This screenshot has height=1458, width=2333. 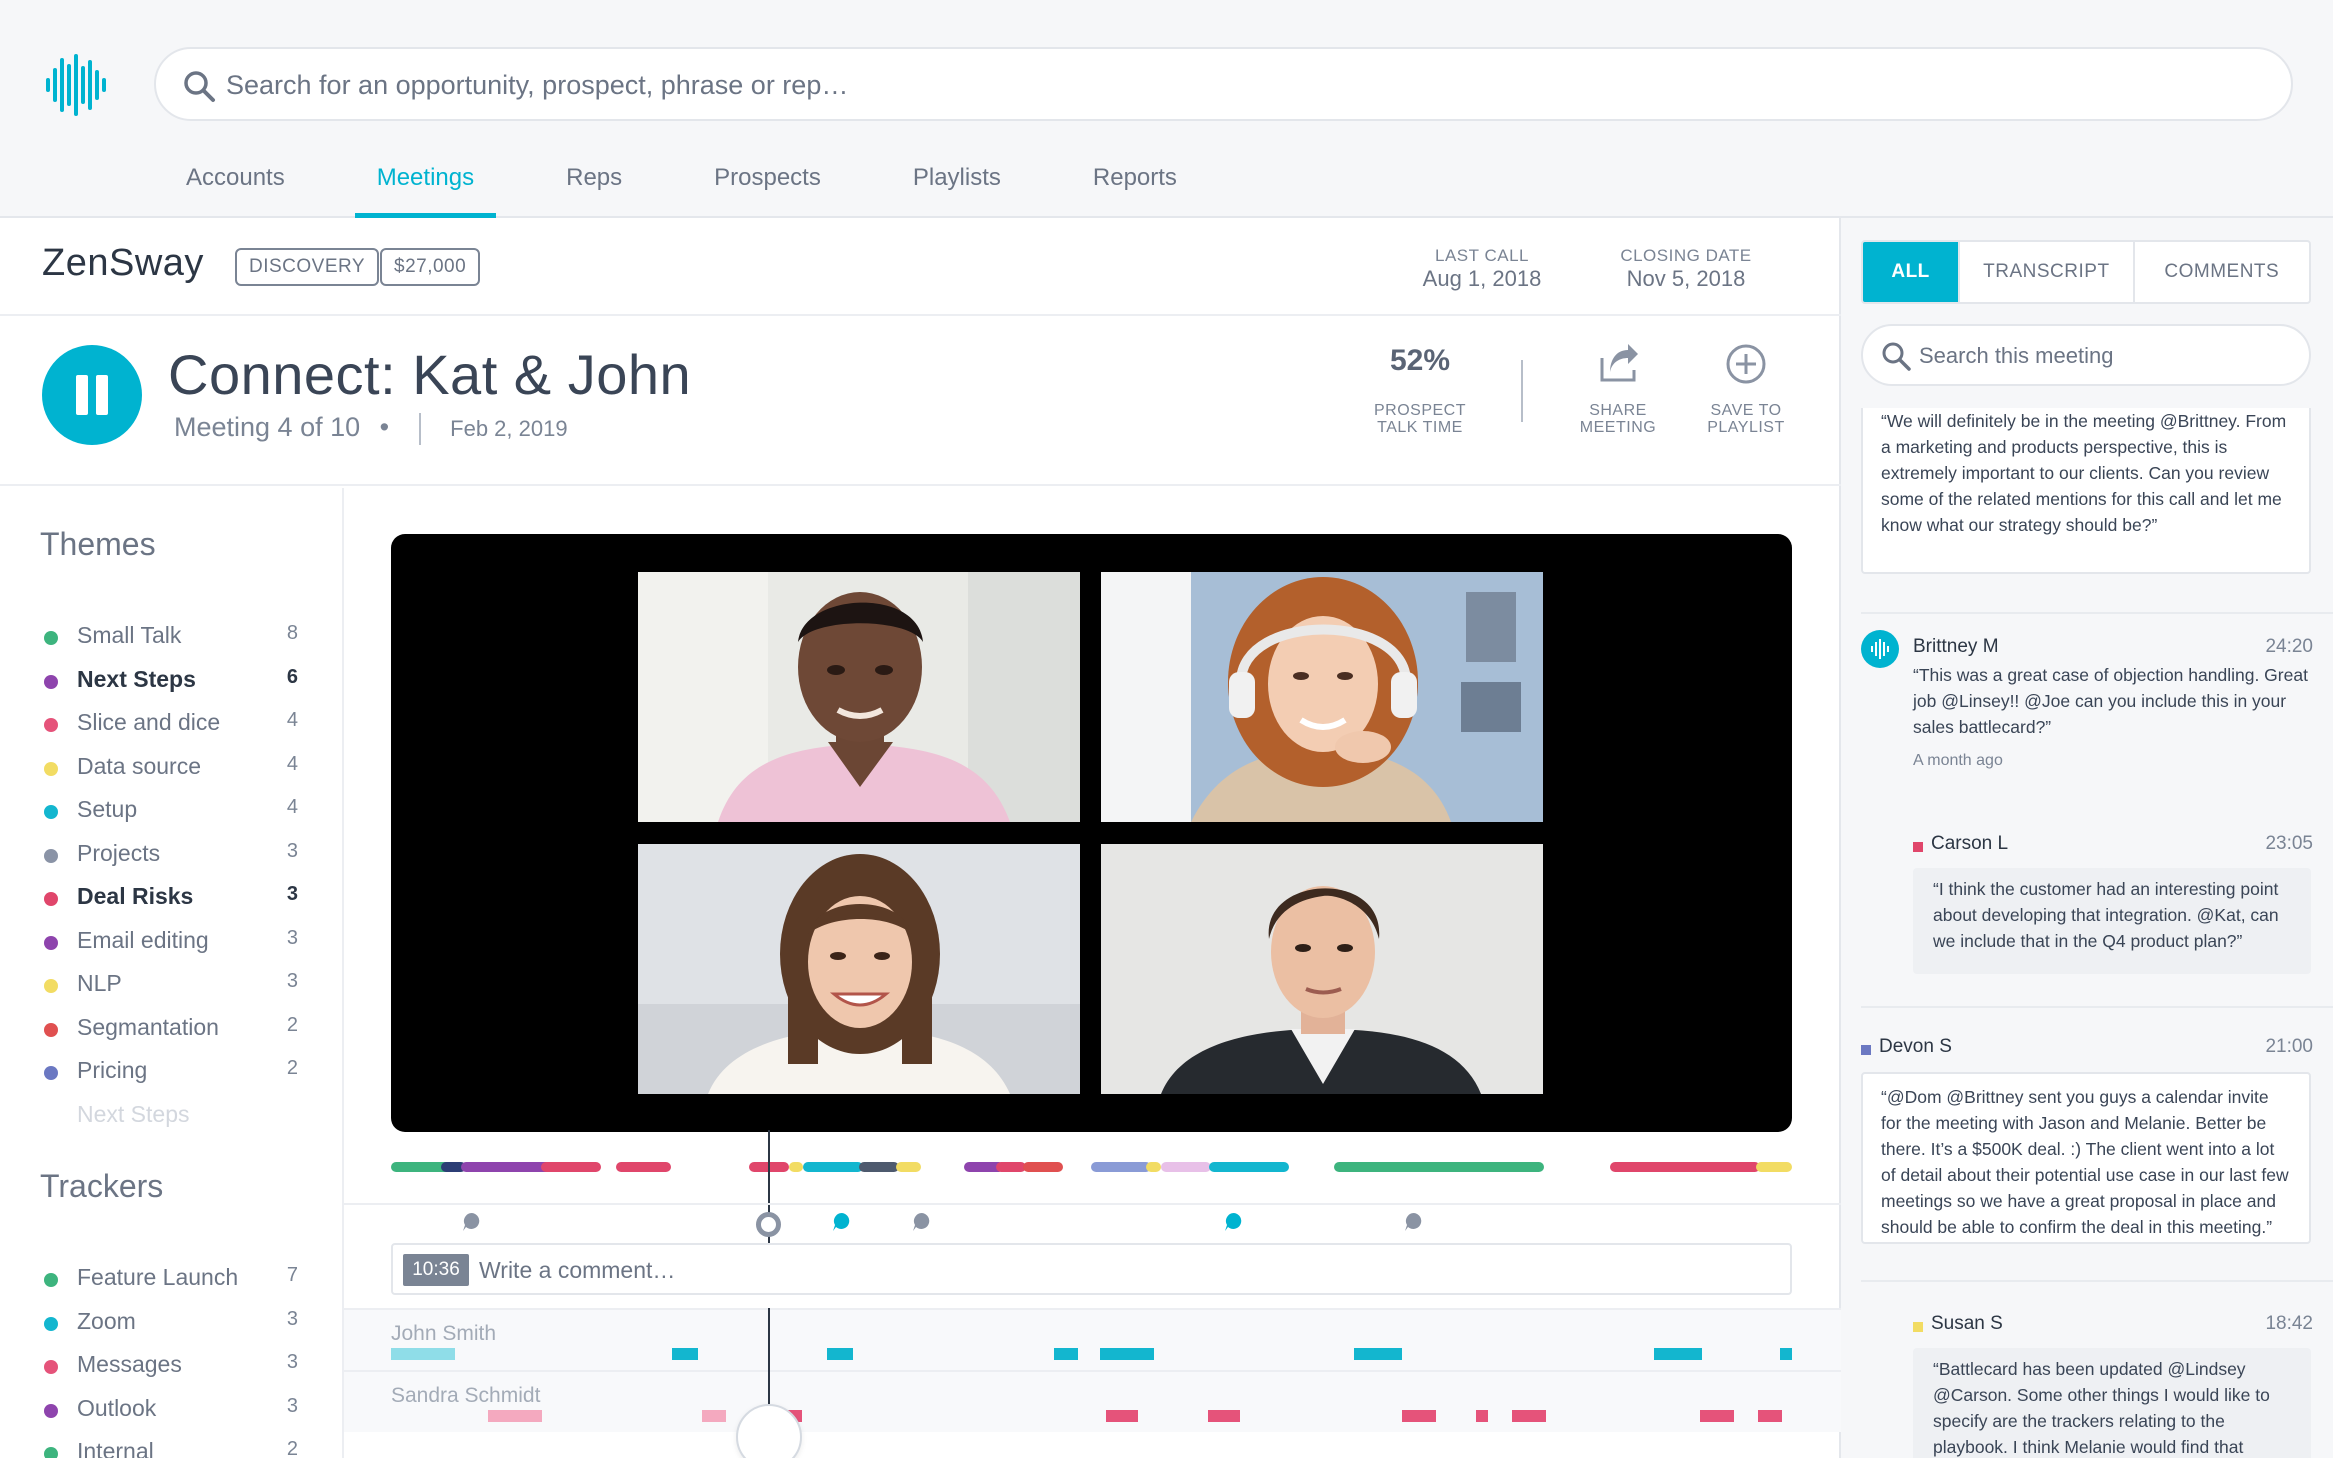 I want to click on comment-timestamp: 21:00, so click(x=2270, y=1047).